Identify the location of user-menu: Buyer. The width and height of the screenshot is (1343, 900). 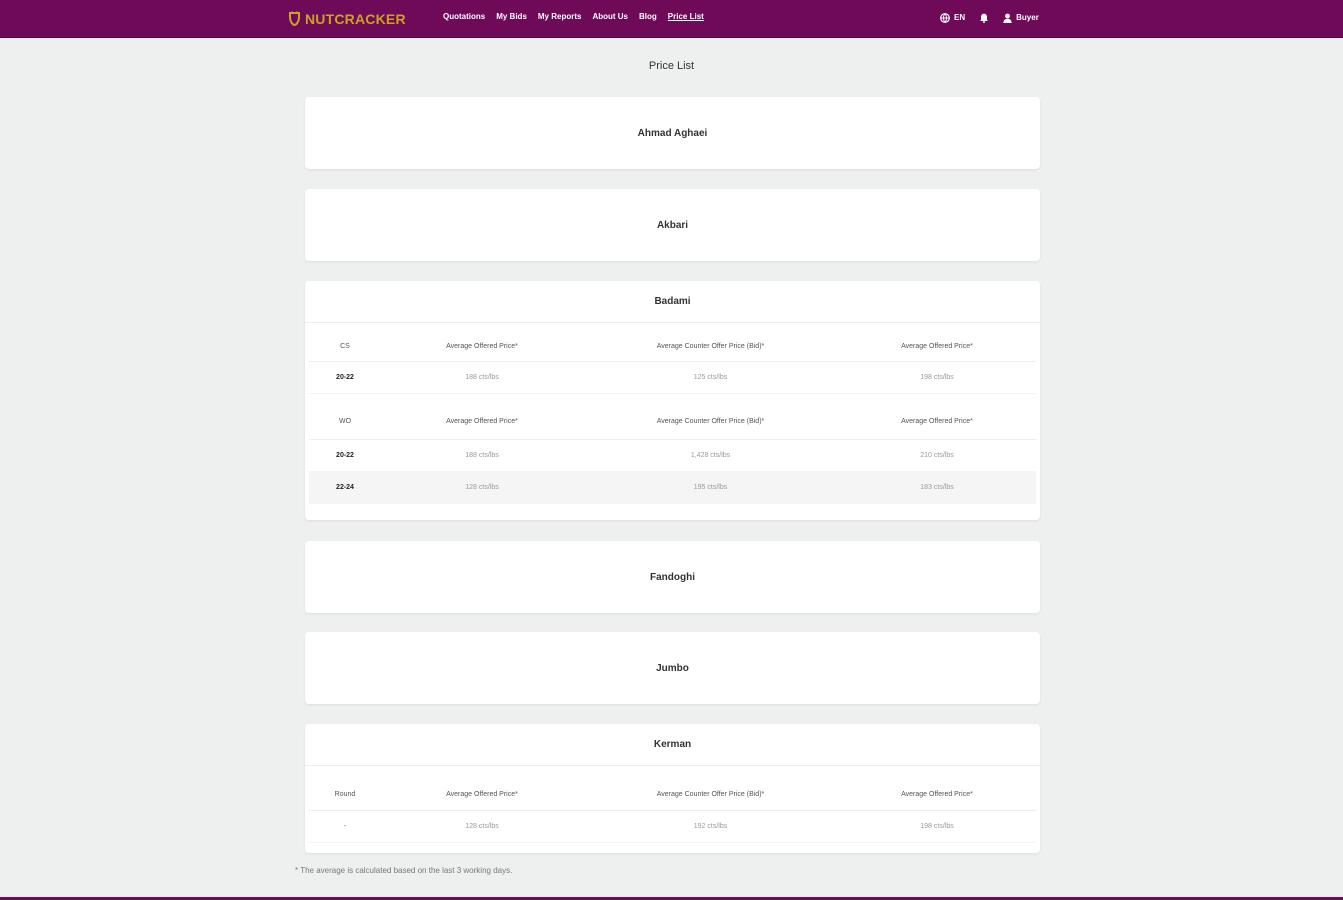
(1021, 18).